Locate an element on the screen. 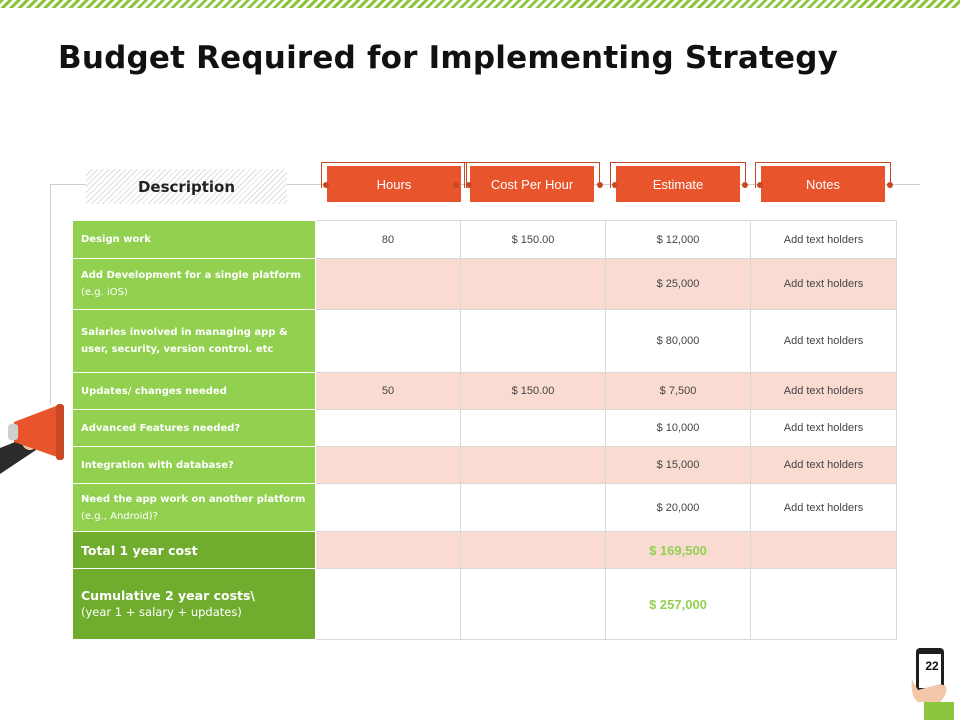 The height and width of the screenshot is (720, 960). description-label: Description is located at coordinates (186, 186).